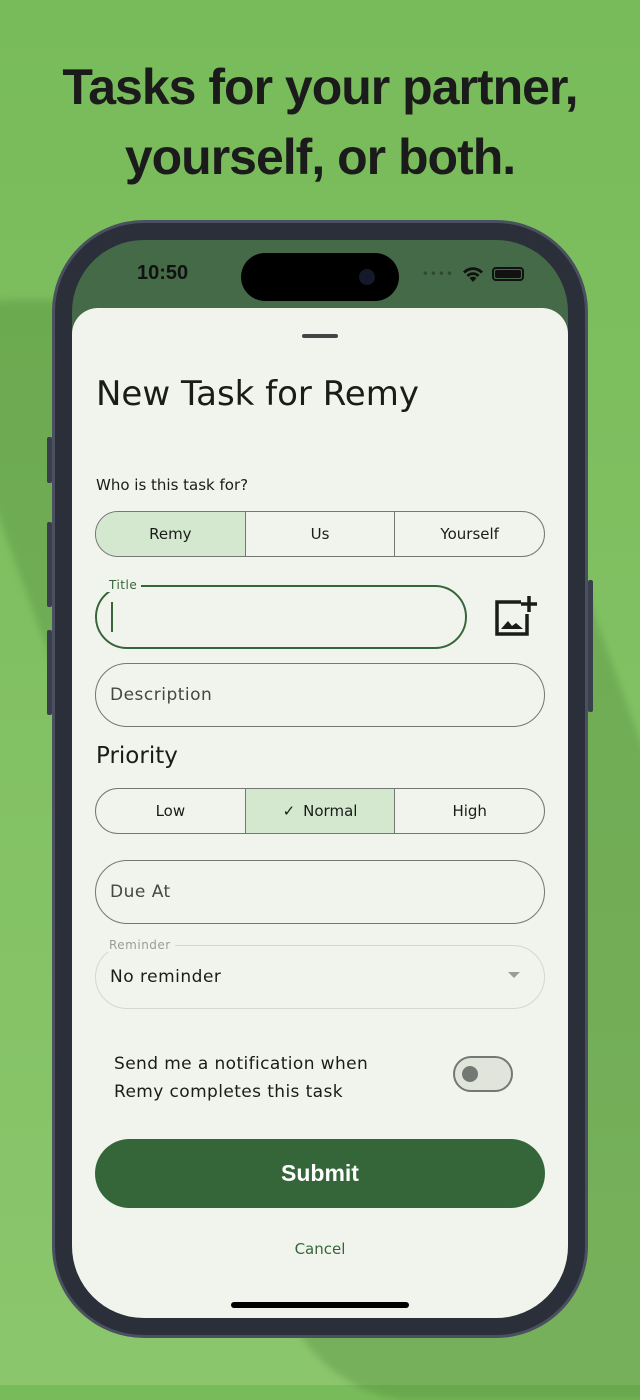 The image size is (640, 1400). Describe the element at coordinates (289, 811) in the screenshot. I see `check-icon: ✓` at that location.